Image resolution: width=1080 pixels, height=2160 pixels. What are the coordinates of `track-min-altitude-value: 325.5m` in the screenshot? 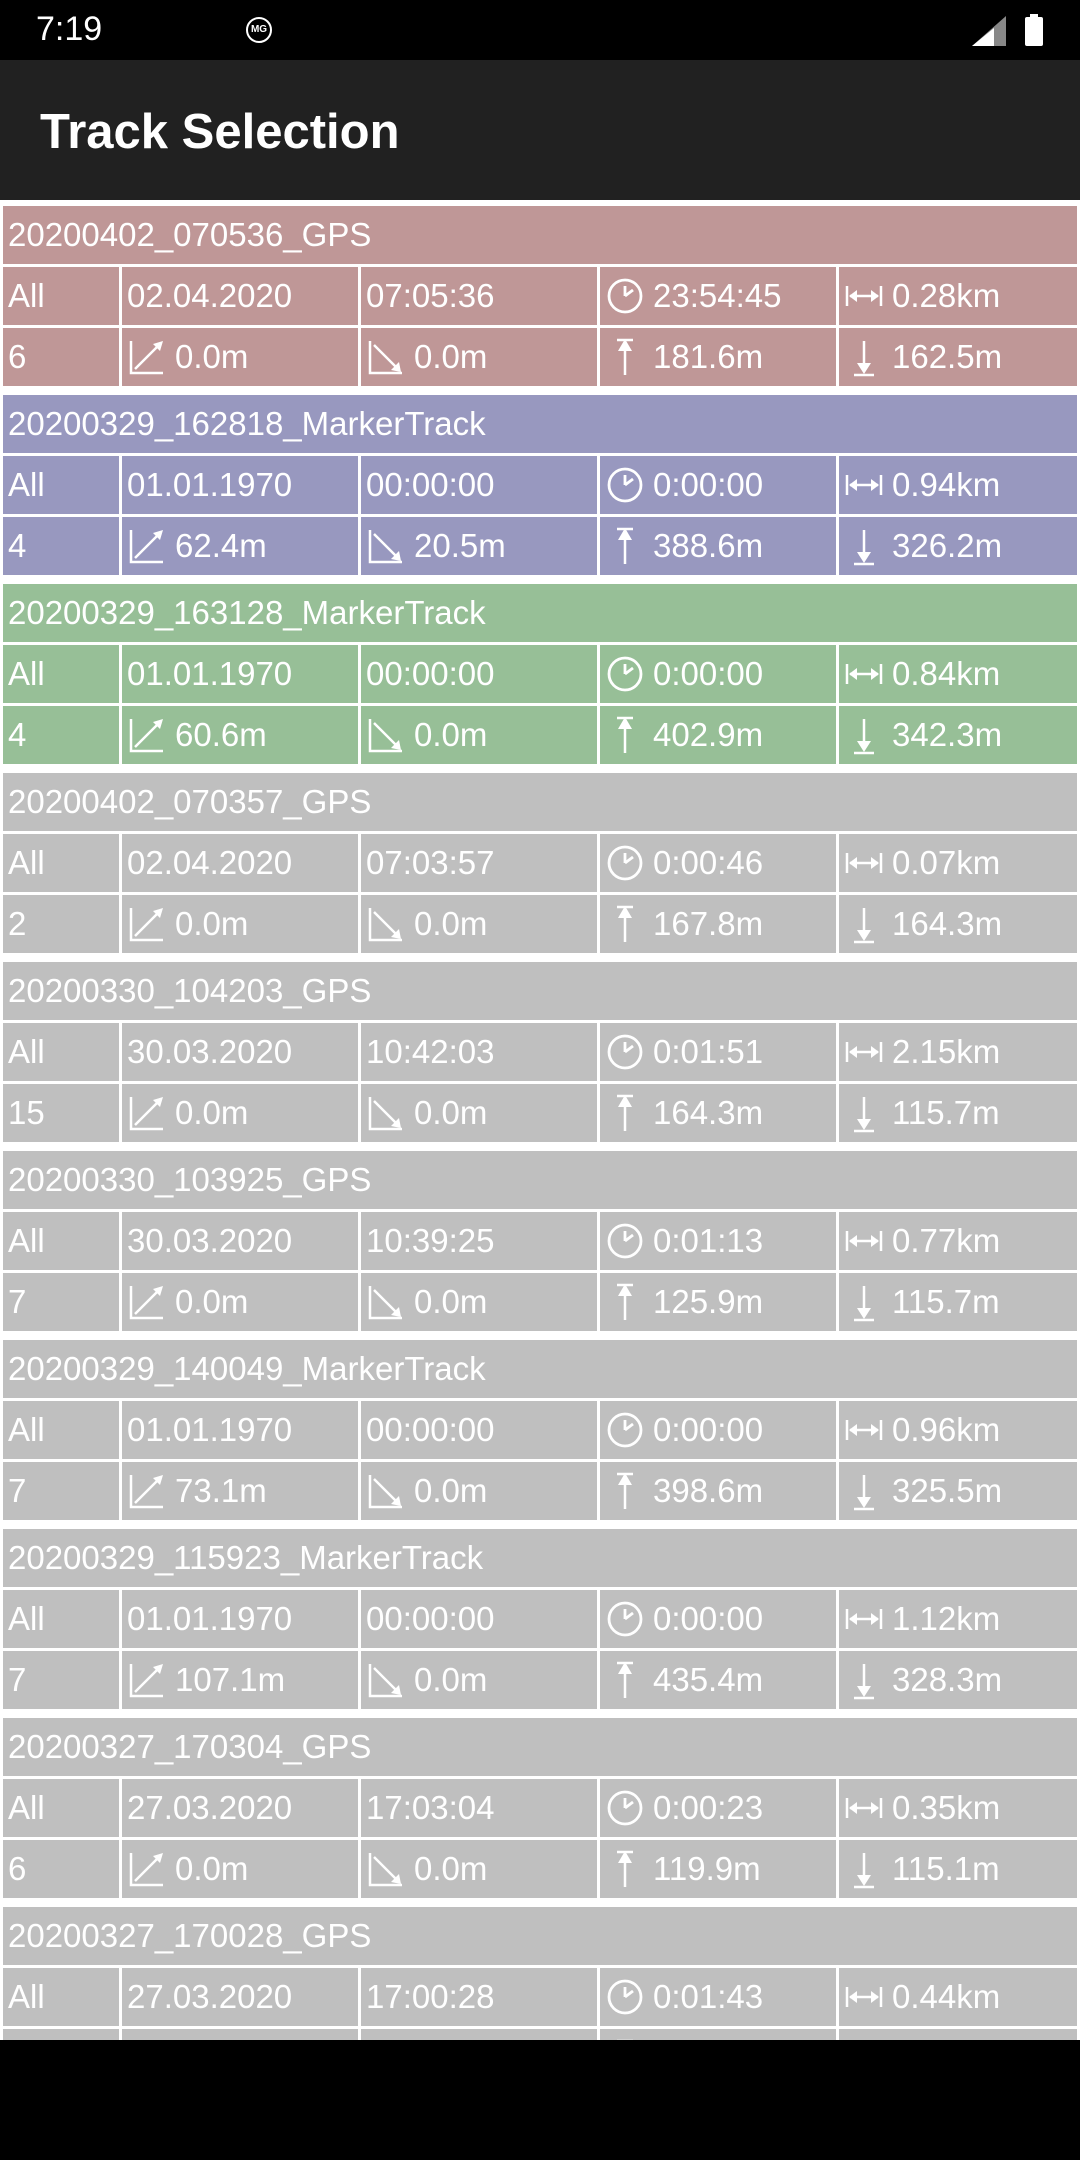 It's located at (947, 1490).